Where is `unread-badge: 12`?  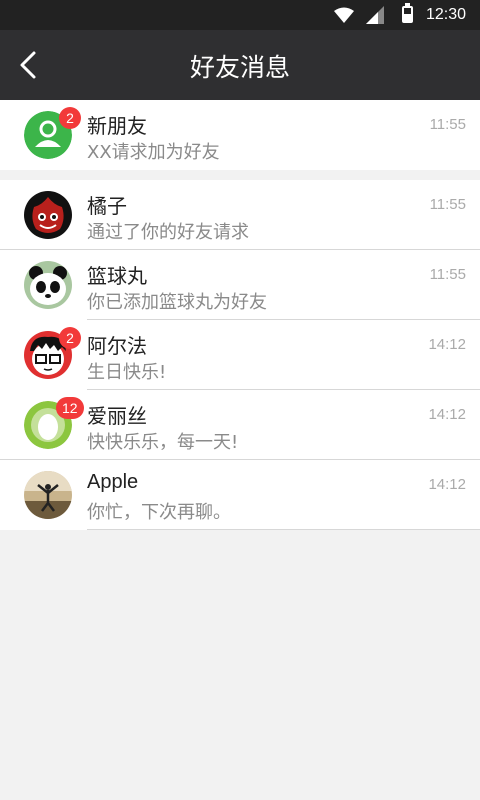 unread-badge: 12 is located at coordinates (70, 408).